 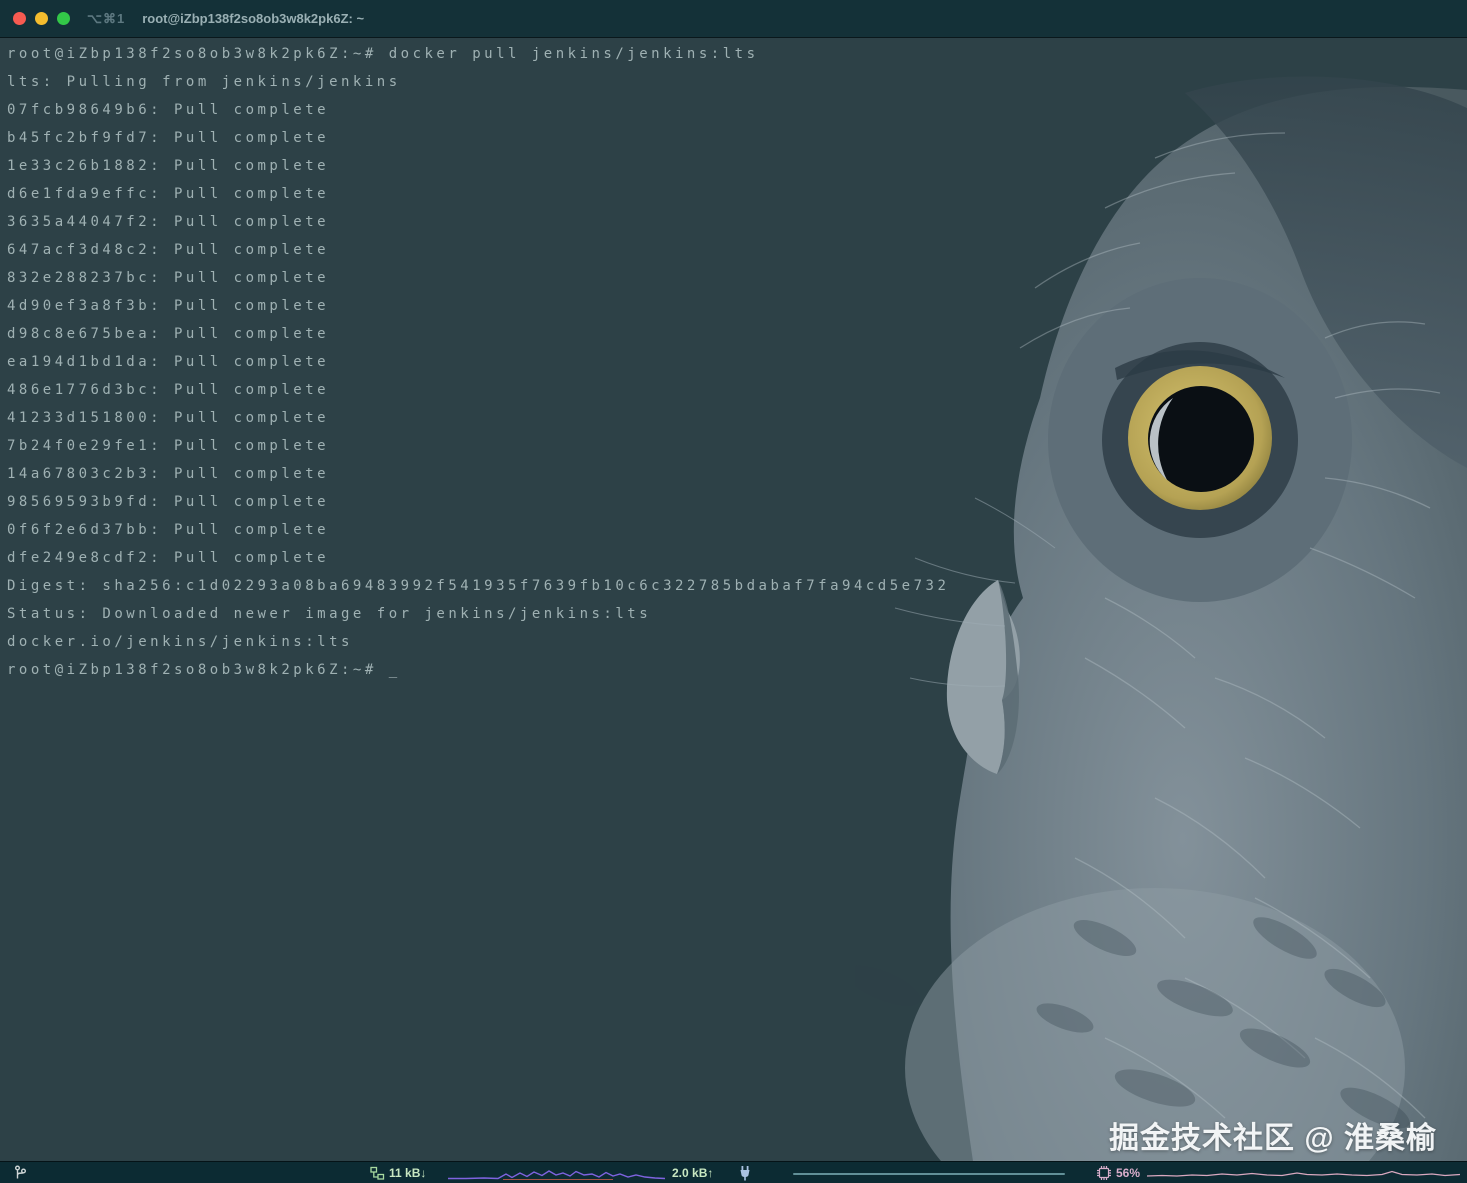 I want to click on titlebar: ⌥⌘1 root@iZbp138f2so8ob3w8k2pk6Z: ~, so click(x=733, y=19).